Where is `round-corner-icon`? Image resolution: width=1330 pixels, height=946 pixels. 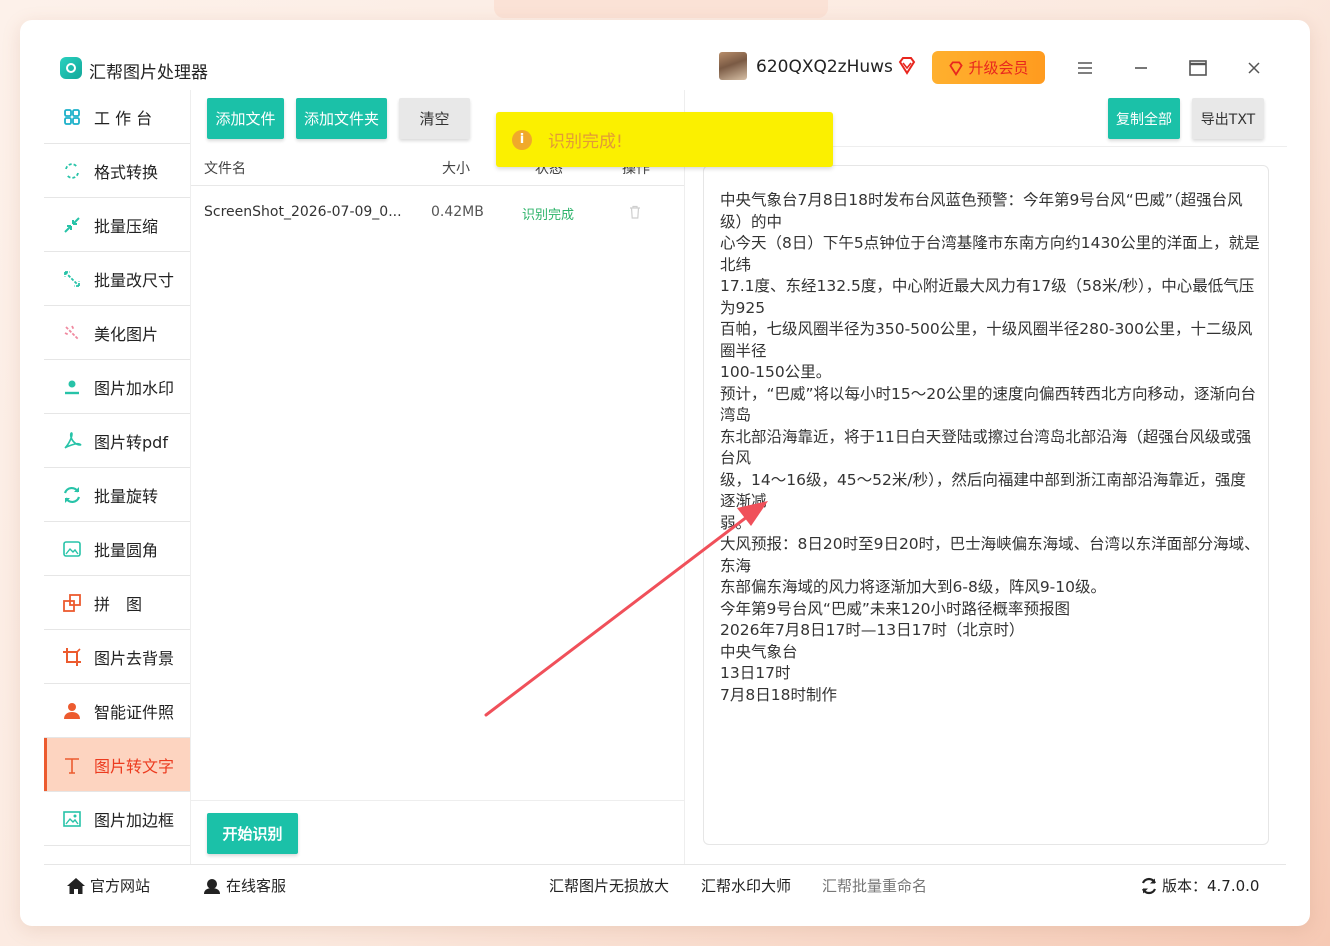
round-corner-icon is located at coordinates (72, 549).